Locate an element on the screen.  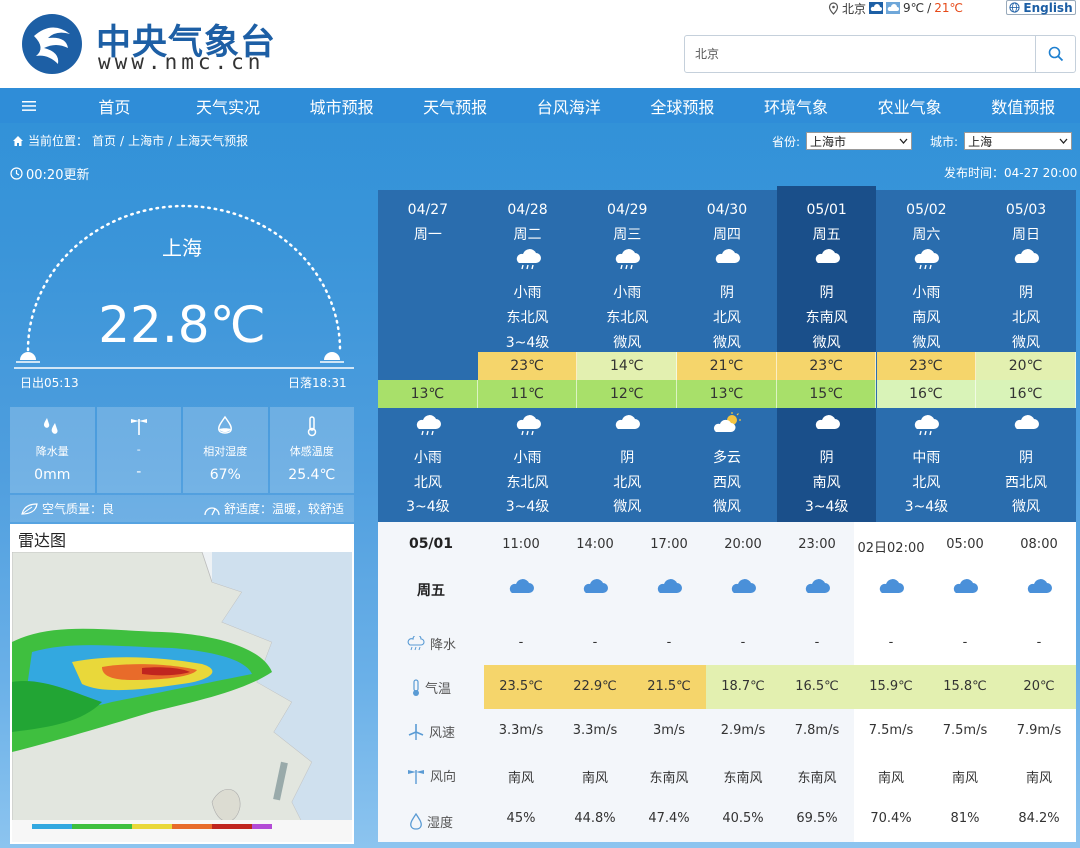
search-box is located at coordinates (880, 54).